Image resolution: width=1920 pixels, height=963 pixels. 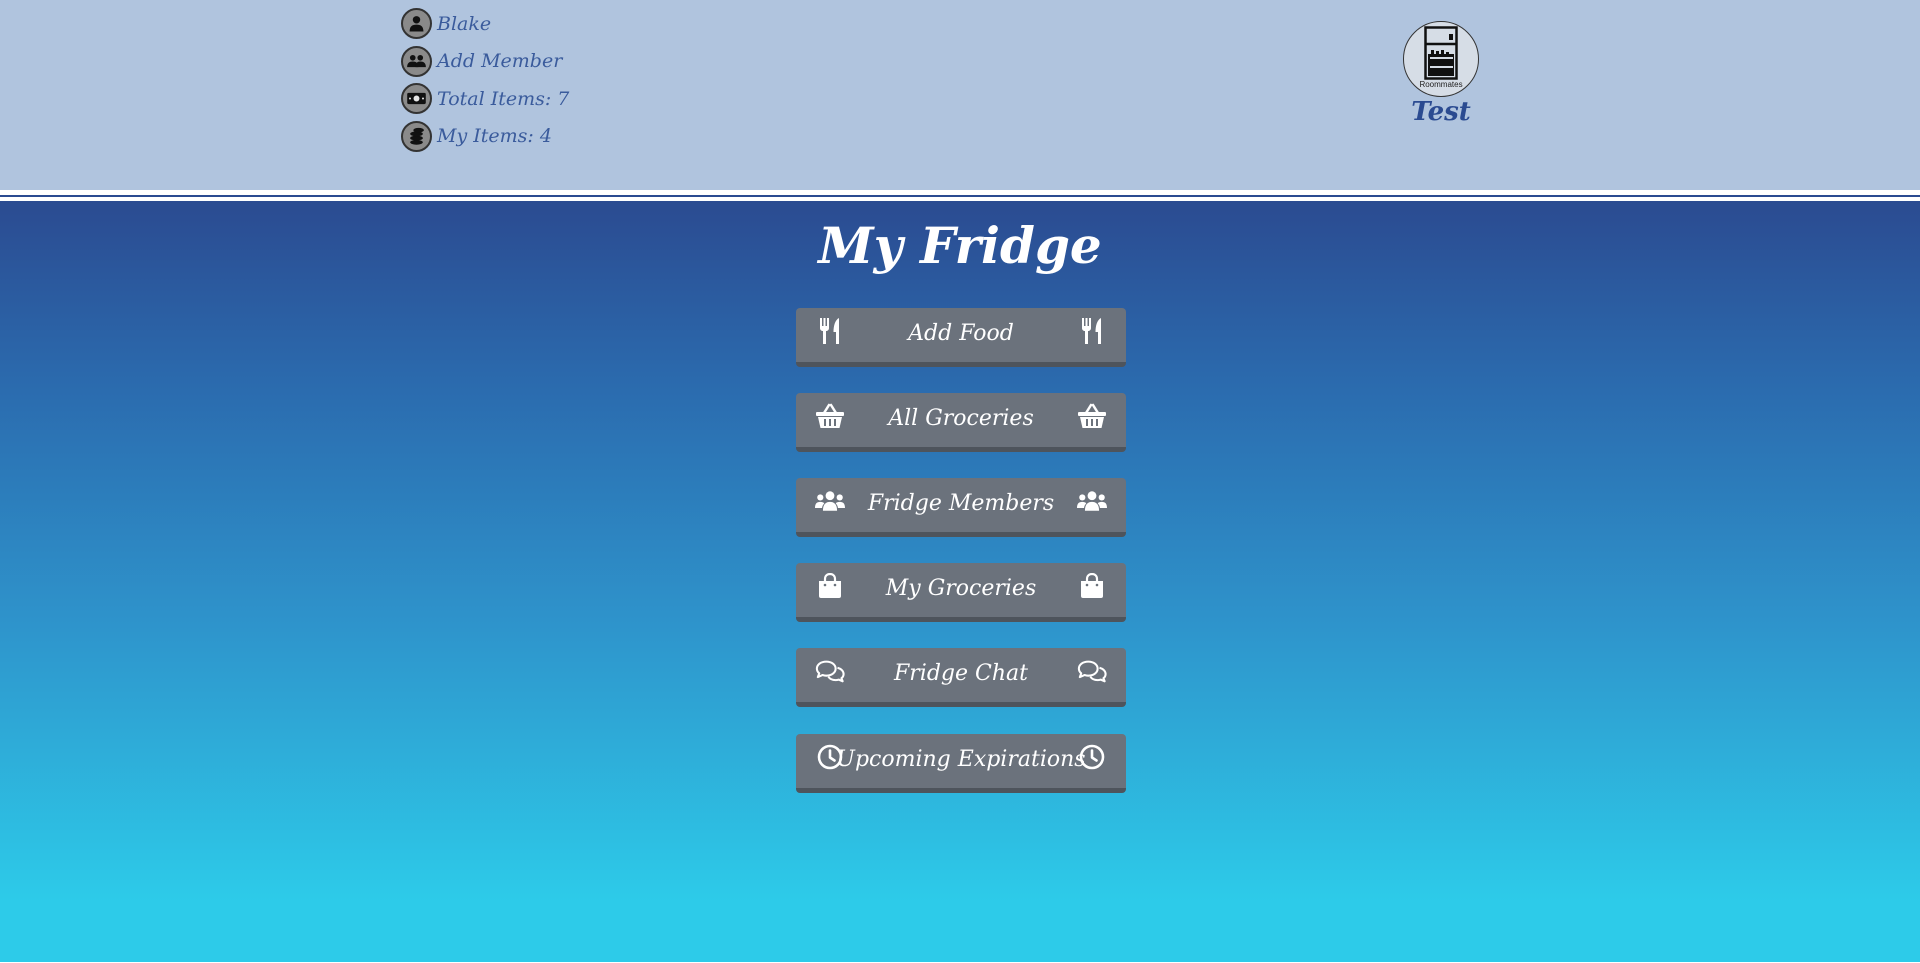 I want to click on user-icon, so click(x=416, y=24).